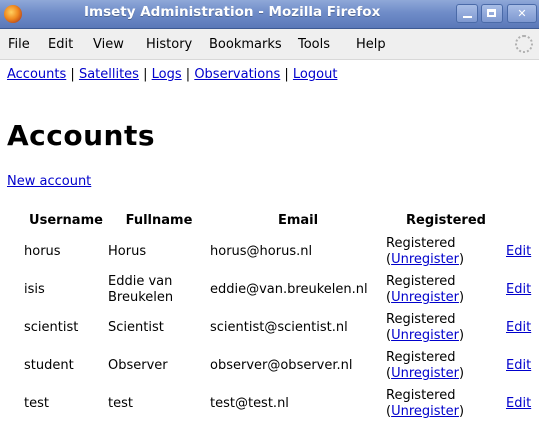 The width and height of the screenshot is (539, 432). What do you see at coordinates (232, 12) in the screenshot?
I see `window-title: Imsety Administration - Mozilla Firefox` at bounding box center [232, 12].